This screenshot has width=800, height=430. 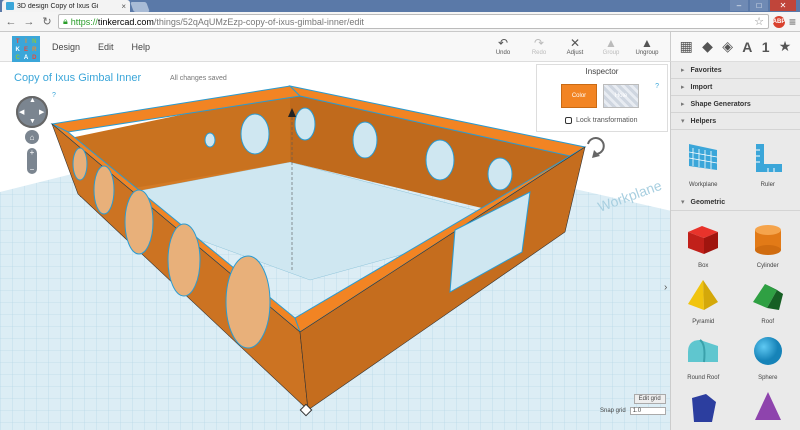 I want to click on adjust-label: Adjust, so click(x=575, y=53).